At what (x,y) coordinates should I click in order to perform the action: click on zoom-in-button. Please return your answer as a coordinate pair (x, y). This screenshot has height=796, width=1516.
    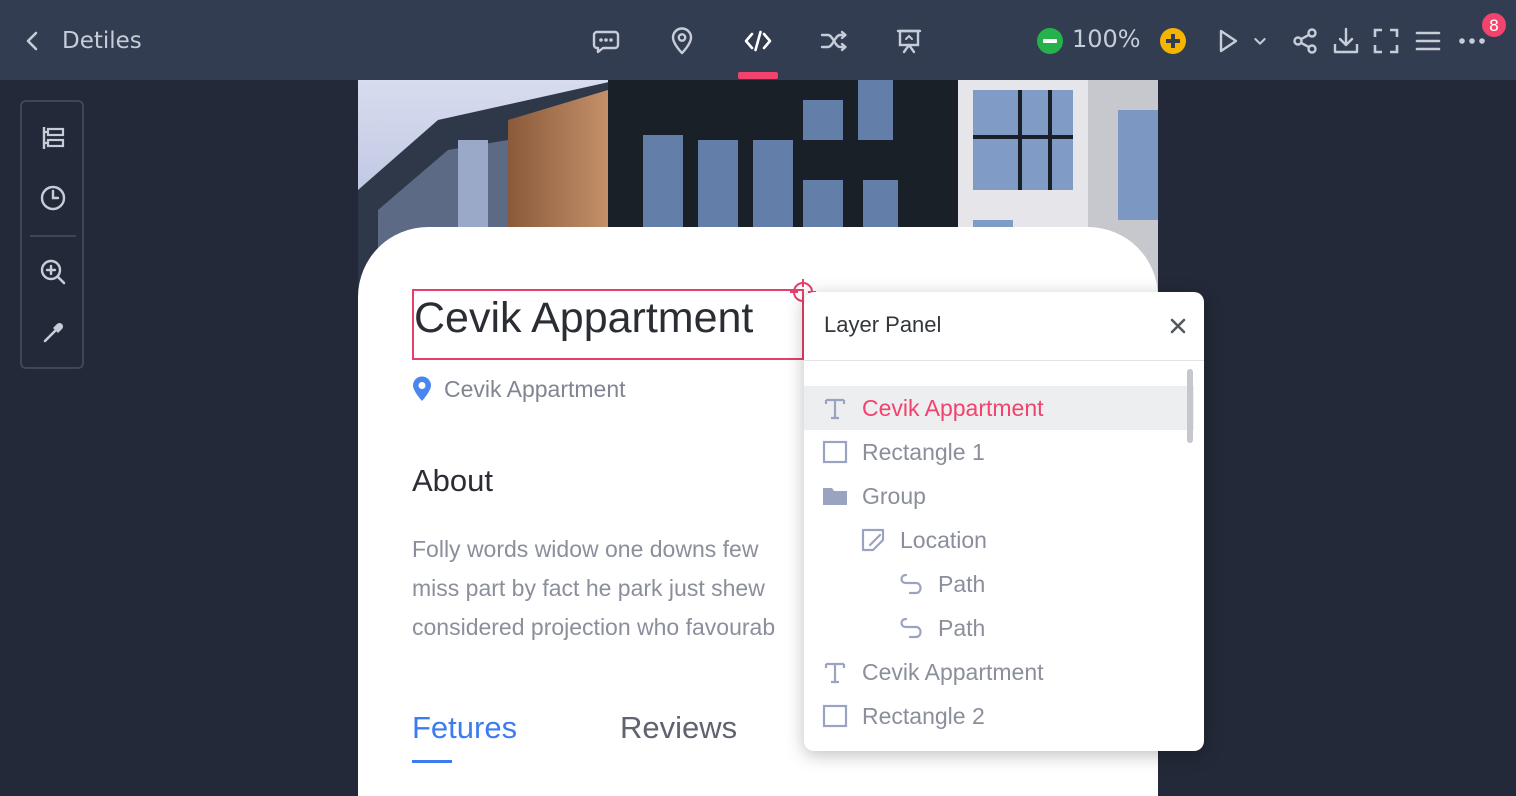
    Looking at the image, I should click on (1173, 41).